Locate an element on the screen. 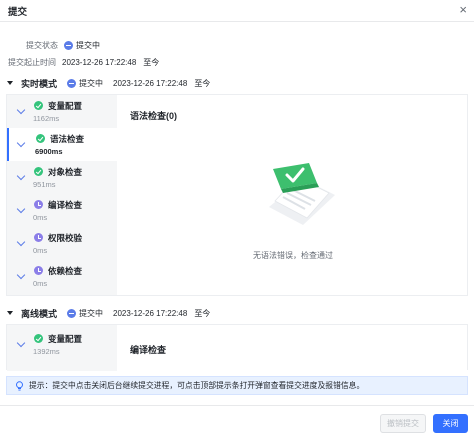 This screenshot has height=437, width=474. offline-mode-name: 离线模式 is located at coordinates (39, 313).